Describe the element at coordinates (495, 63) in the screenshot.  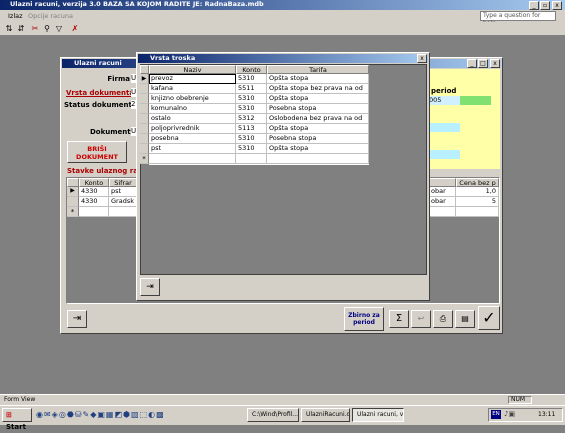
I see `main-form-close-button: x` at that location.